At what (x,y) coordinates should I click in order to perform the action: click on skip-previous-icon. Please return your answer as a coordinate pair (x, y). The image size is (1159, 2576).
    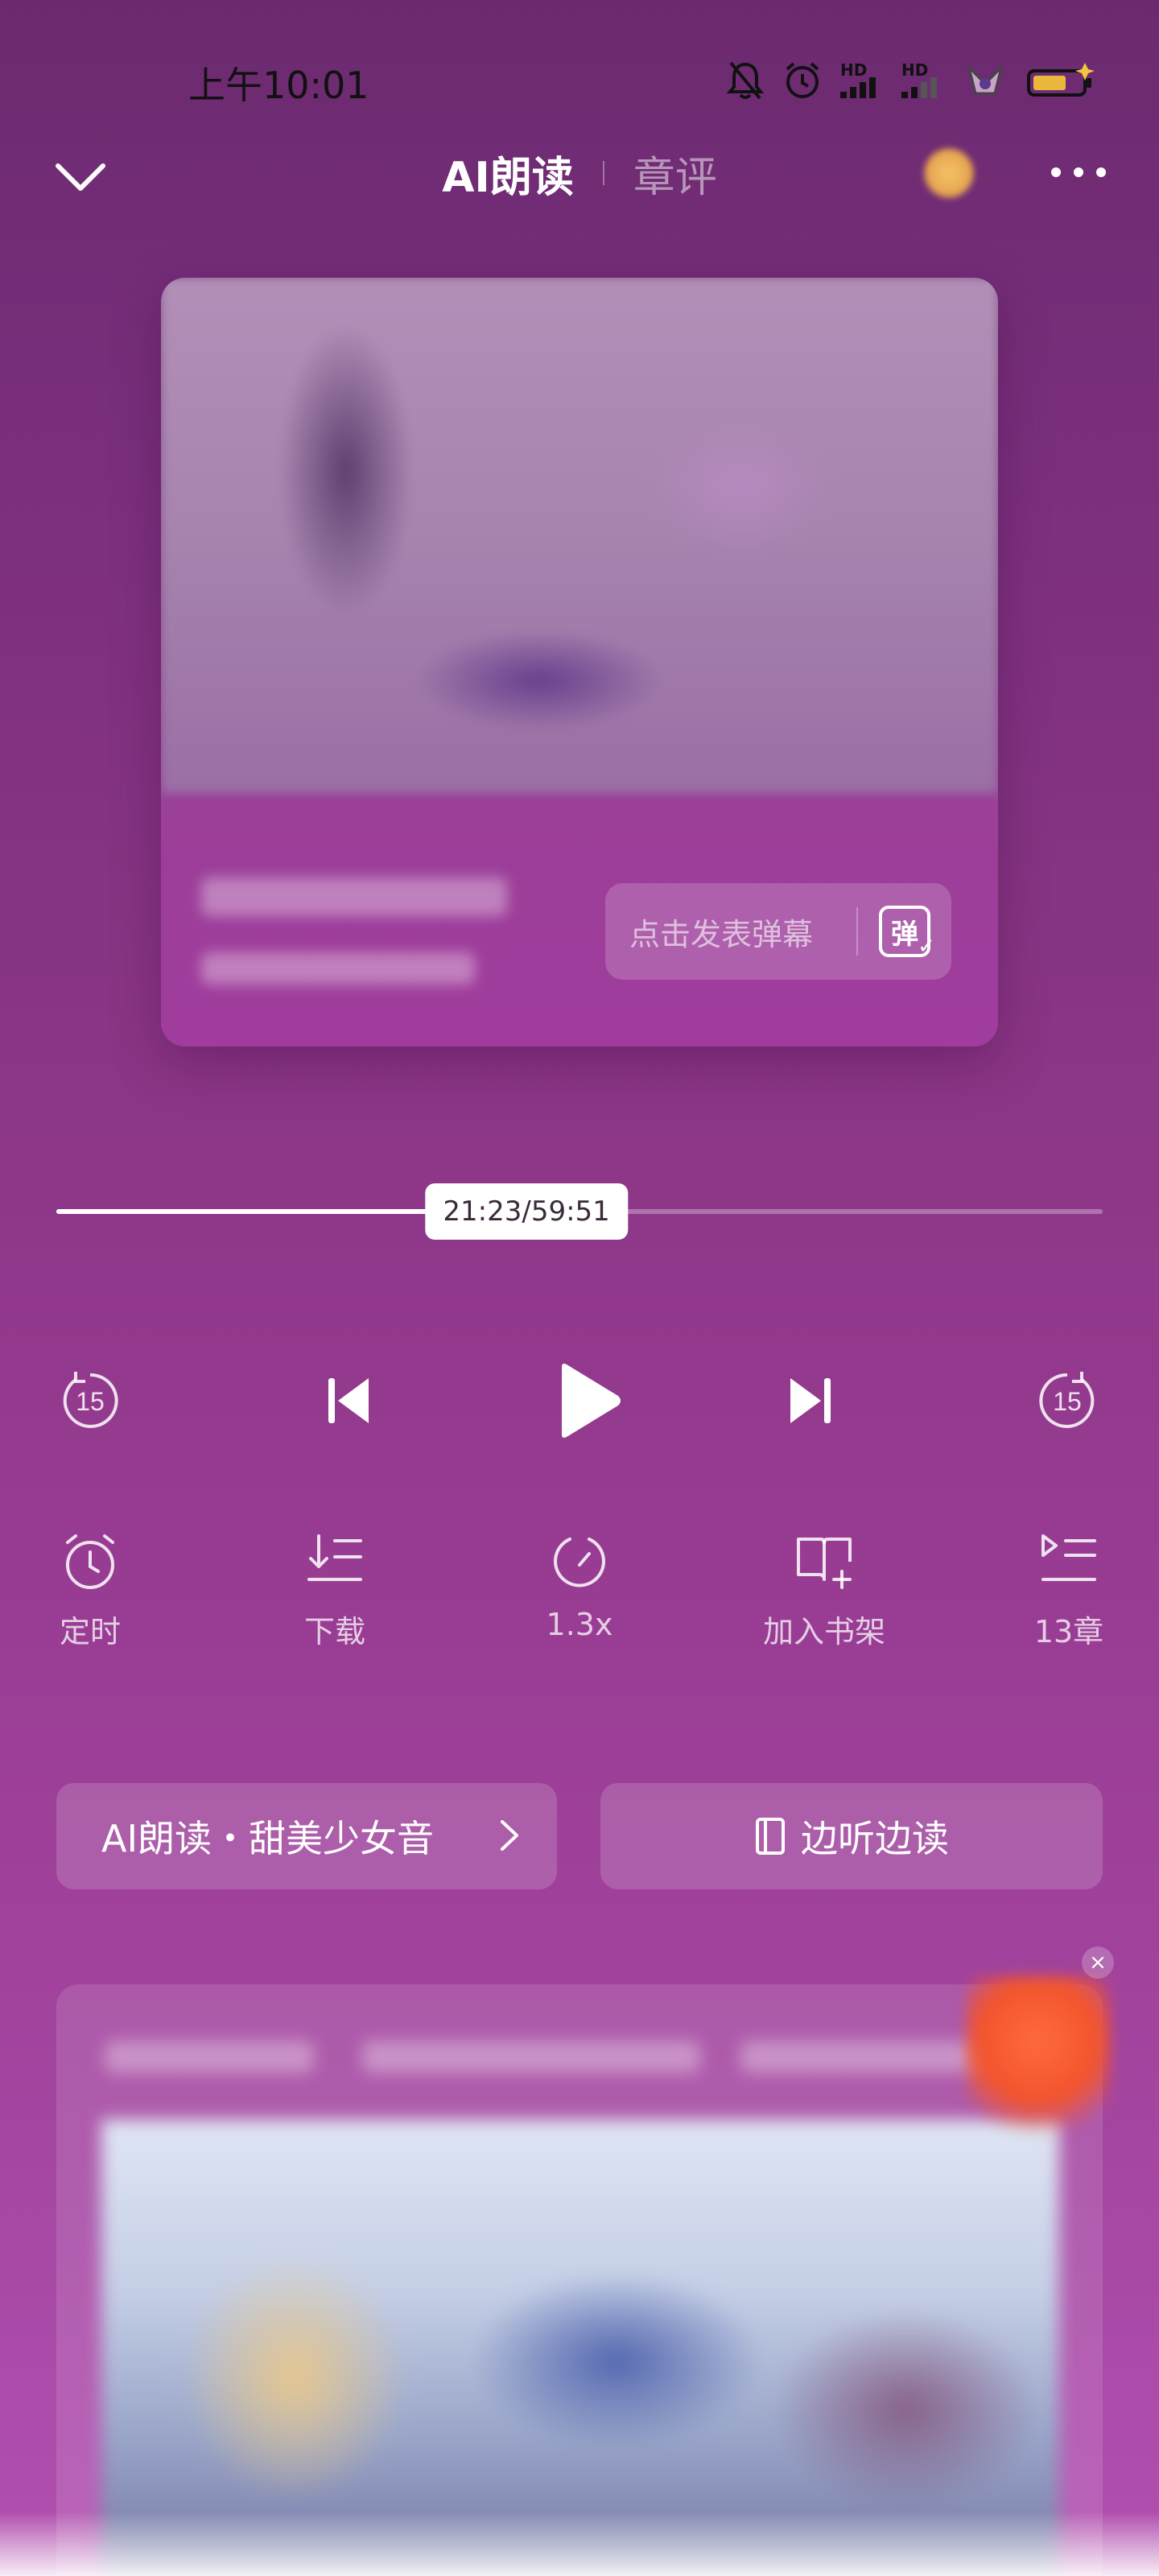
    Looking at the image, I should click on (348, 1400).